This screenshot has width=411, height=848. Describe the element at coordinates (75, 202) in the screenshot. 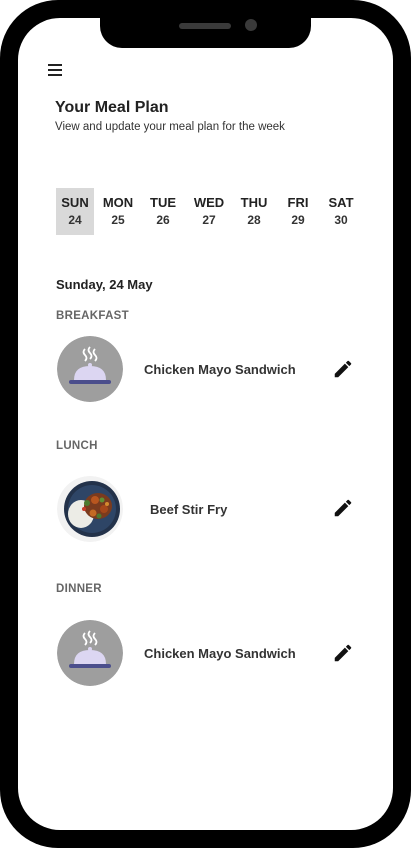

I see `day-name: SUN` at that location.